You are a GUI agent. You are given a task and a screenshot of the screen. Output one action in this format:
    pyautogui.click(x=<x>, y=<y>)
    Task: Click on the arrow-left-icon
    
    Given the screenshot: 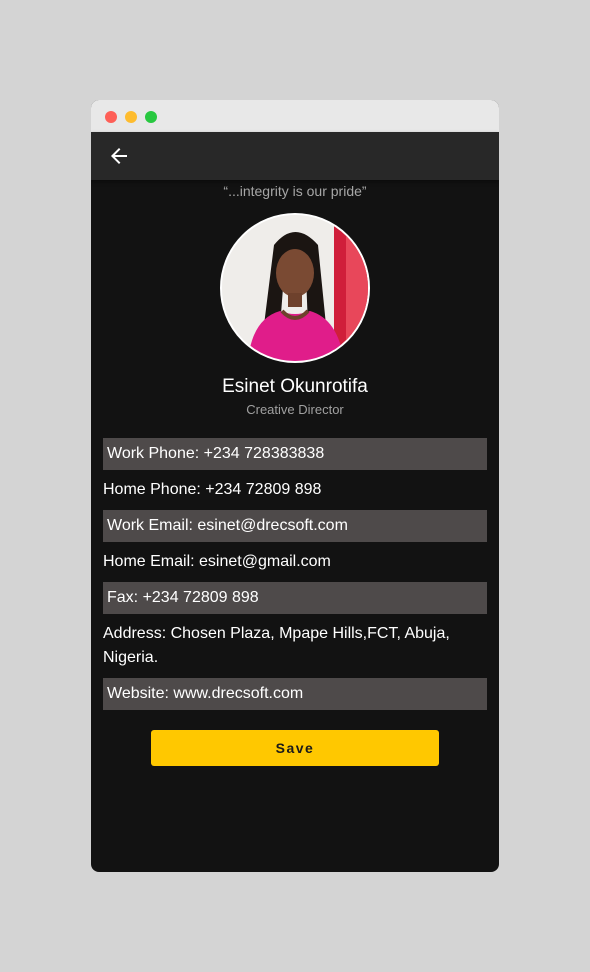 What is the action you would take?
    pyautogui.click(x=119, y=156)
    